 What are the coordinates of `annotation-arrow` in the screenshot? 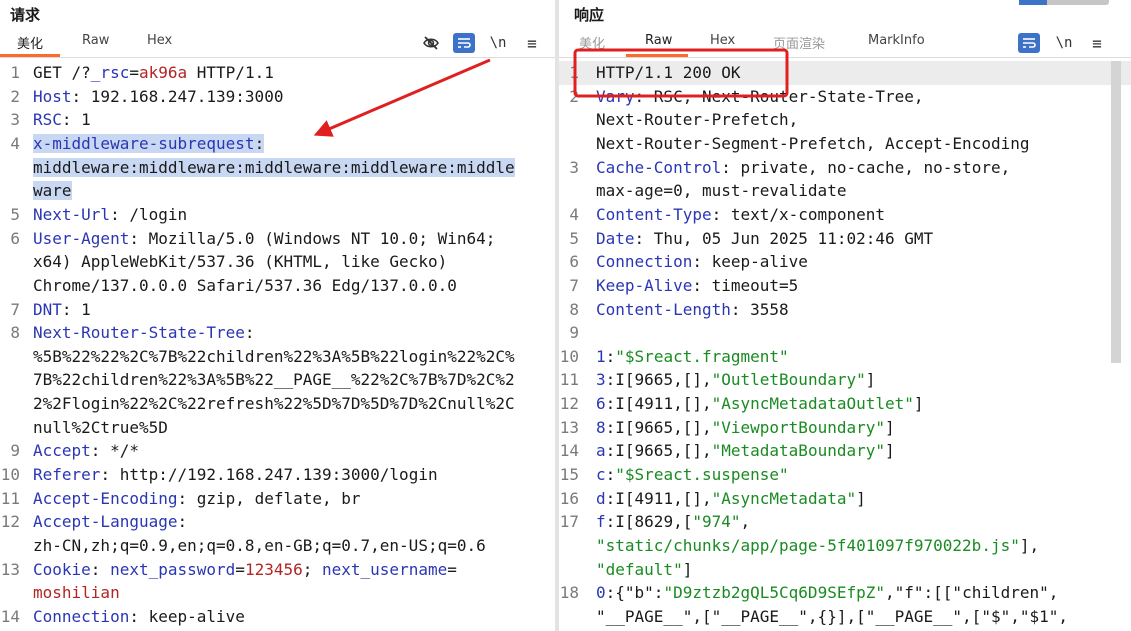 It's located at (402, 97).